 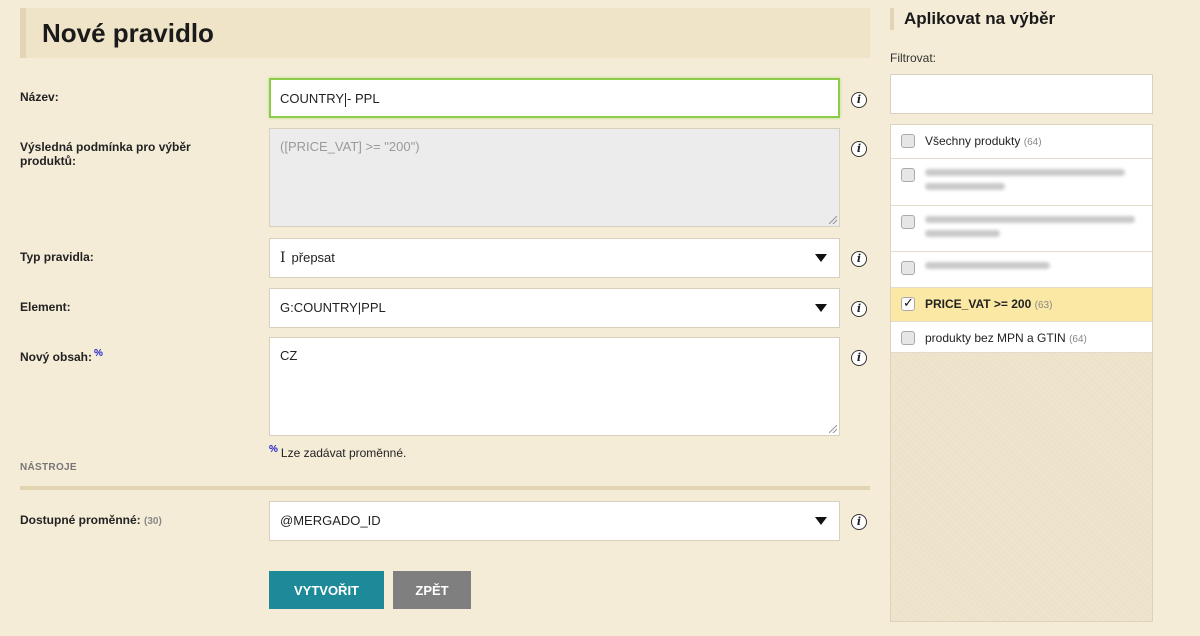 What do you see at coordinates (995, 338) in the screenshot?
I see `list-item-label: produkty bez MPN a GTIN` at bounding box center [995, 338].